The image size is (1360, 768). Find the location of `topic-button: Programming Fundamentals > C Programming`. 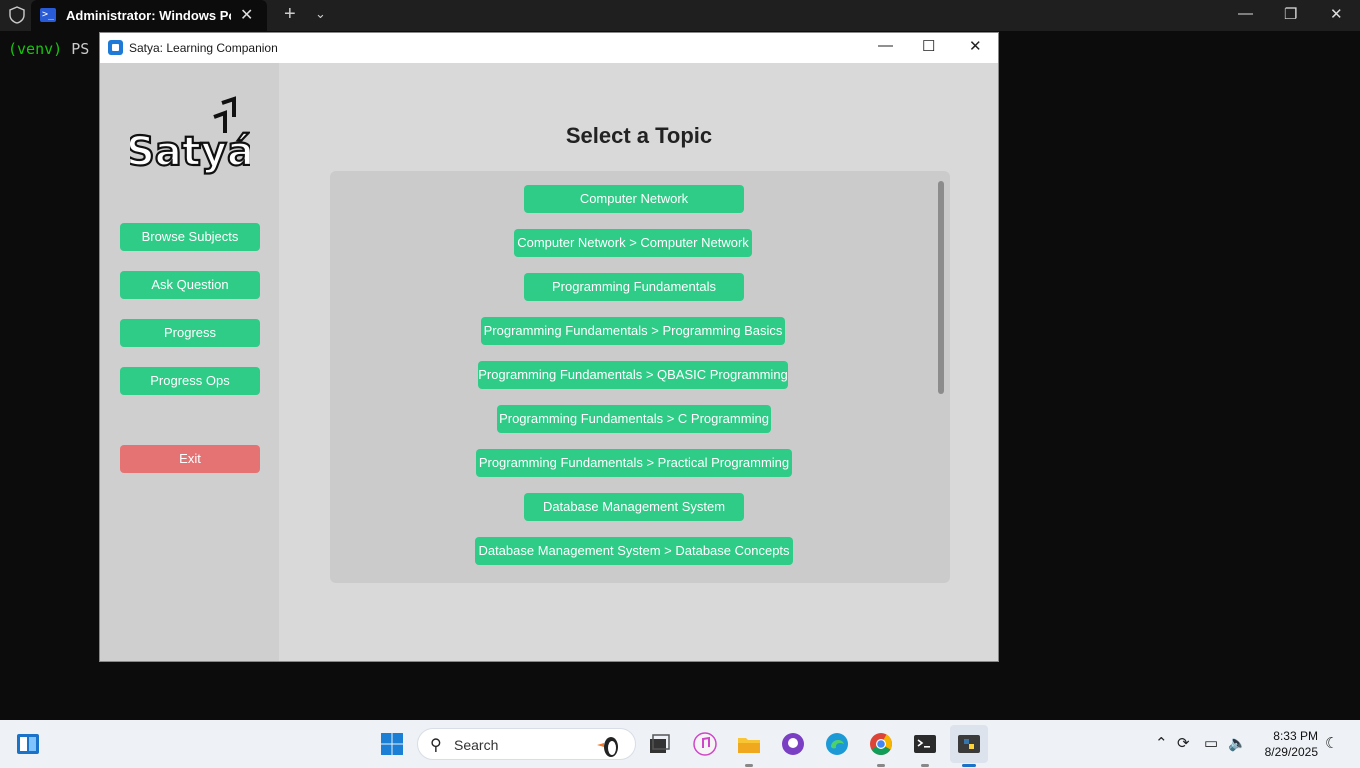

topic-button: Programming Fundamentals > C Programming is located at coordinates (634, 419).